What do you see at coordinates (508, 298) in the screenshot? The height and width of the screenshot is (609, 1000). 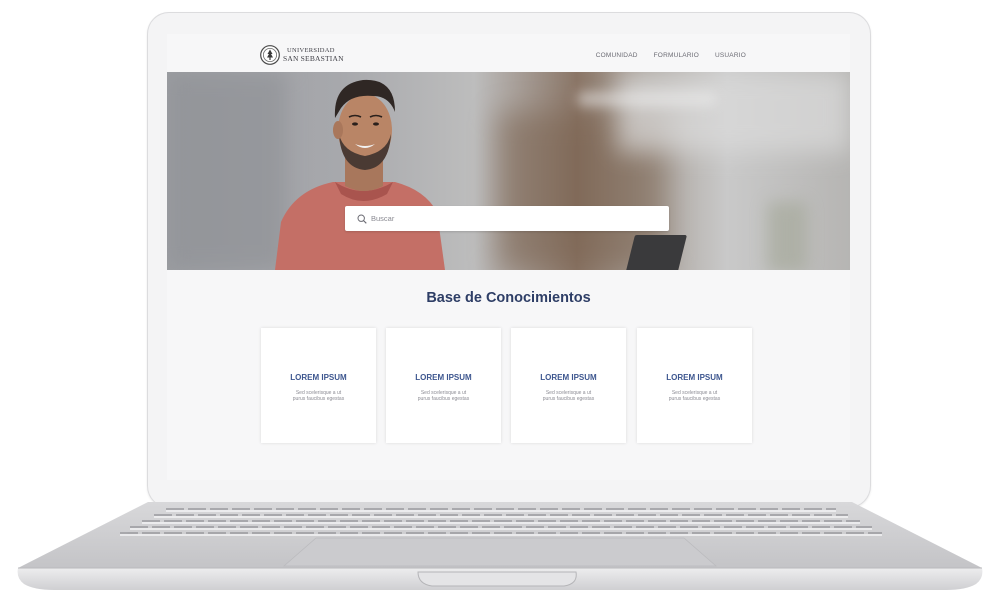 I see `page-title: Base de Conocimientos` at bounding box center [508, 298].